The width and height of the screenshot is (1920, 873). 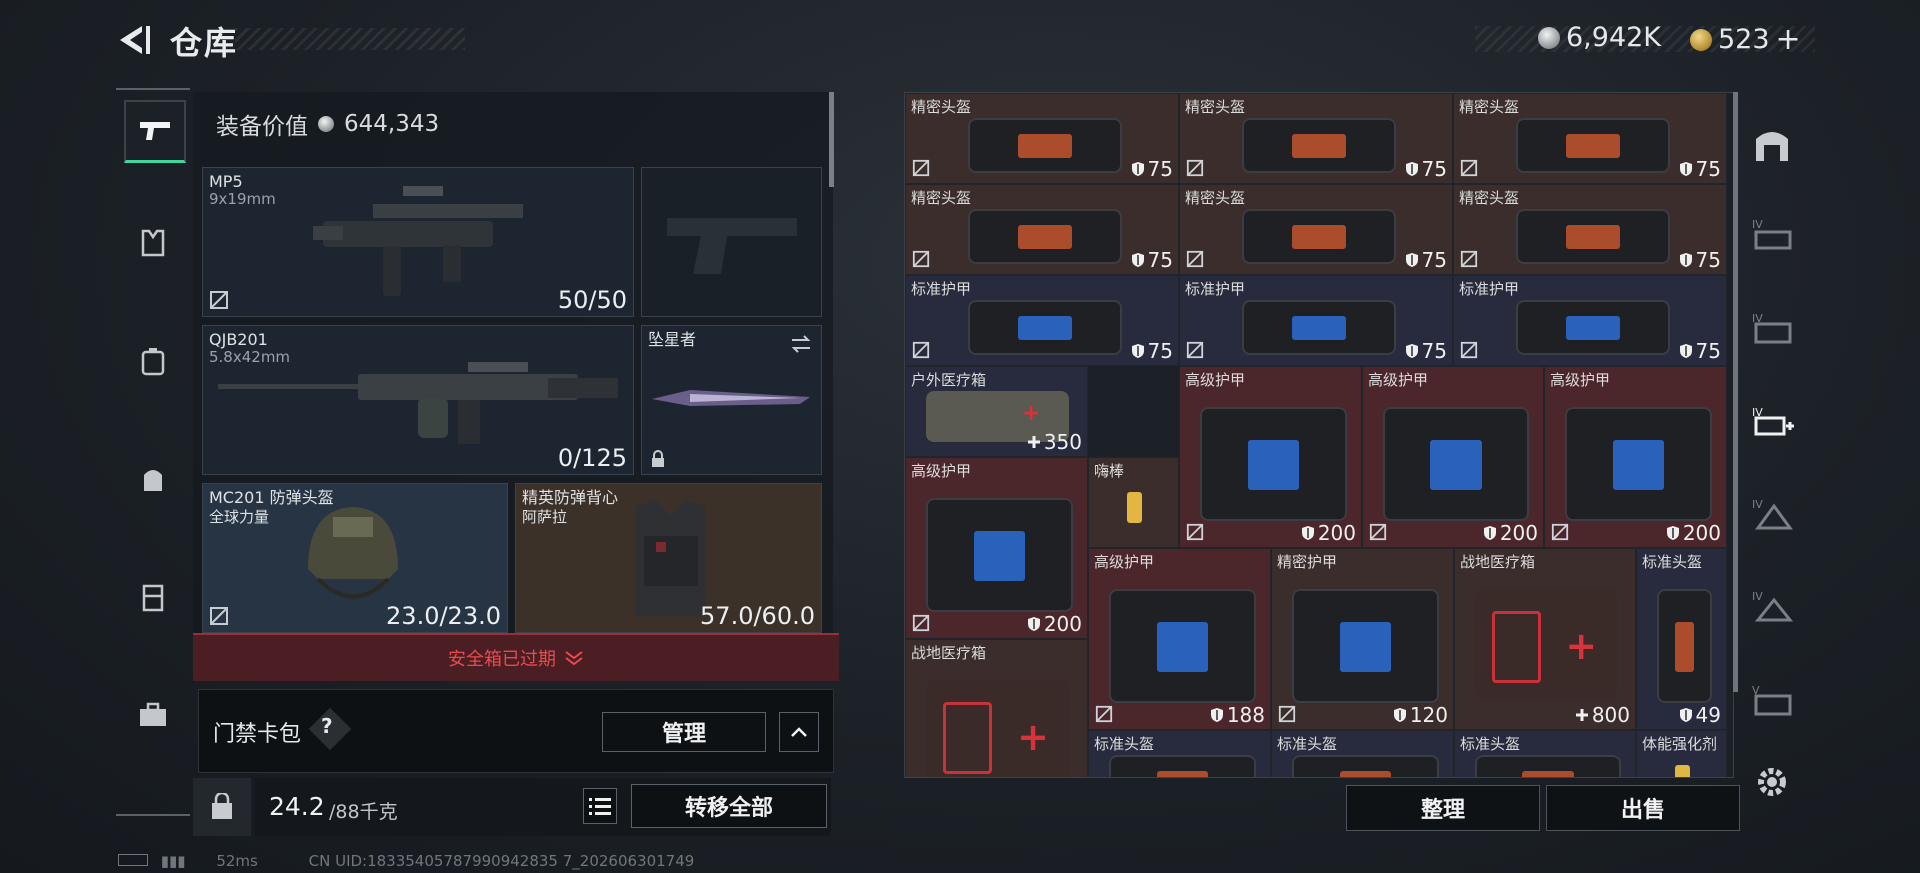 I want to click on add-currency-button: +, so click(x=1788, y=39).